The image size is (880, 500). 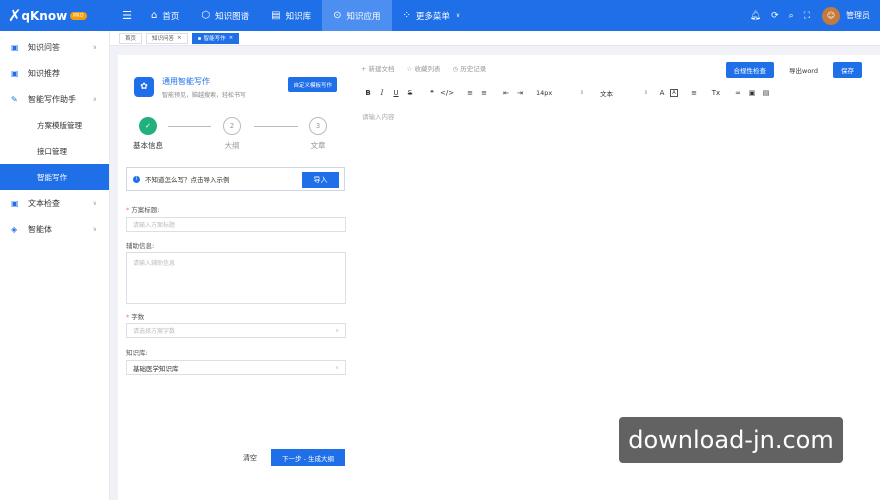 I want to click on sidebar-item-writing: ✎ 智能写作助手 ∧, so click(x=54, y=99).